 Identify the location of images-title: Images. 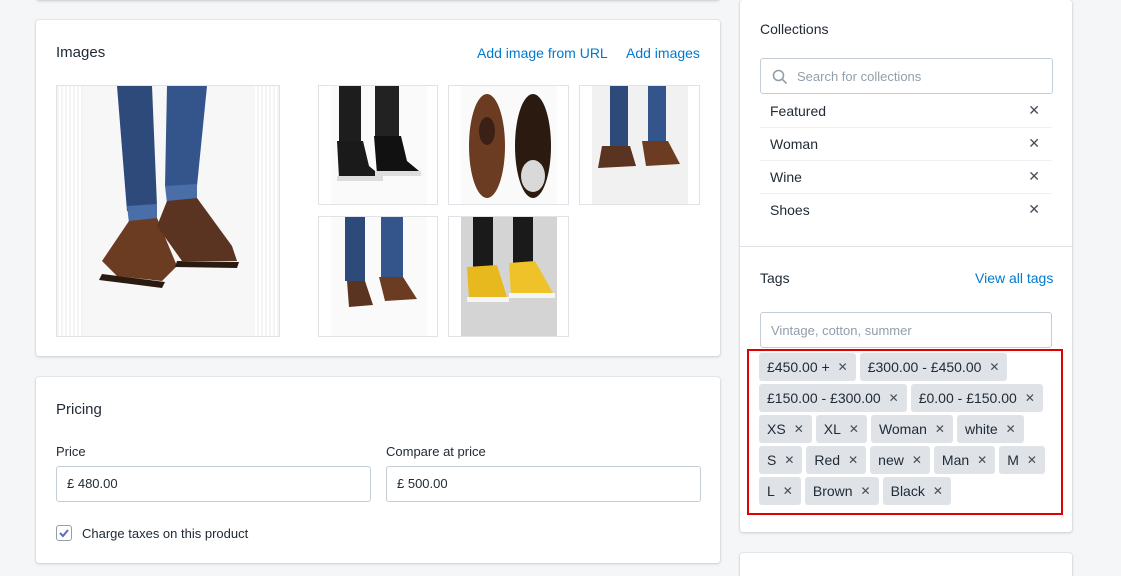
(81, 52).